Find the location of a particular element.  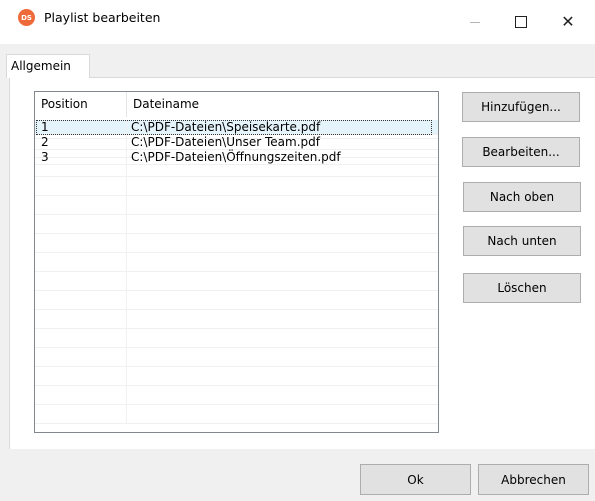

table-row: 3 C:\PDF-Dateien\Öffnungszeiten.pdf is located at coordinates (236, 157).